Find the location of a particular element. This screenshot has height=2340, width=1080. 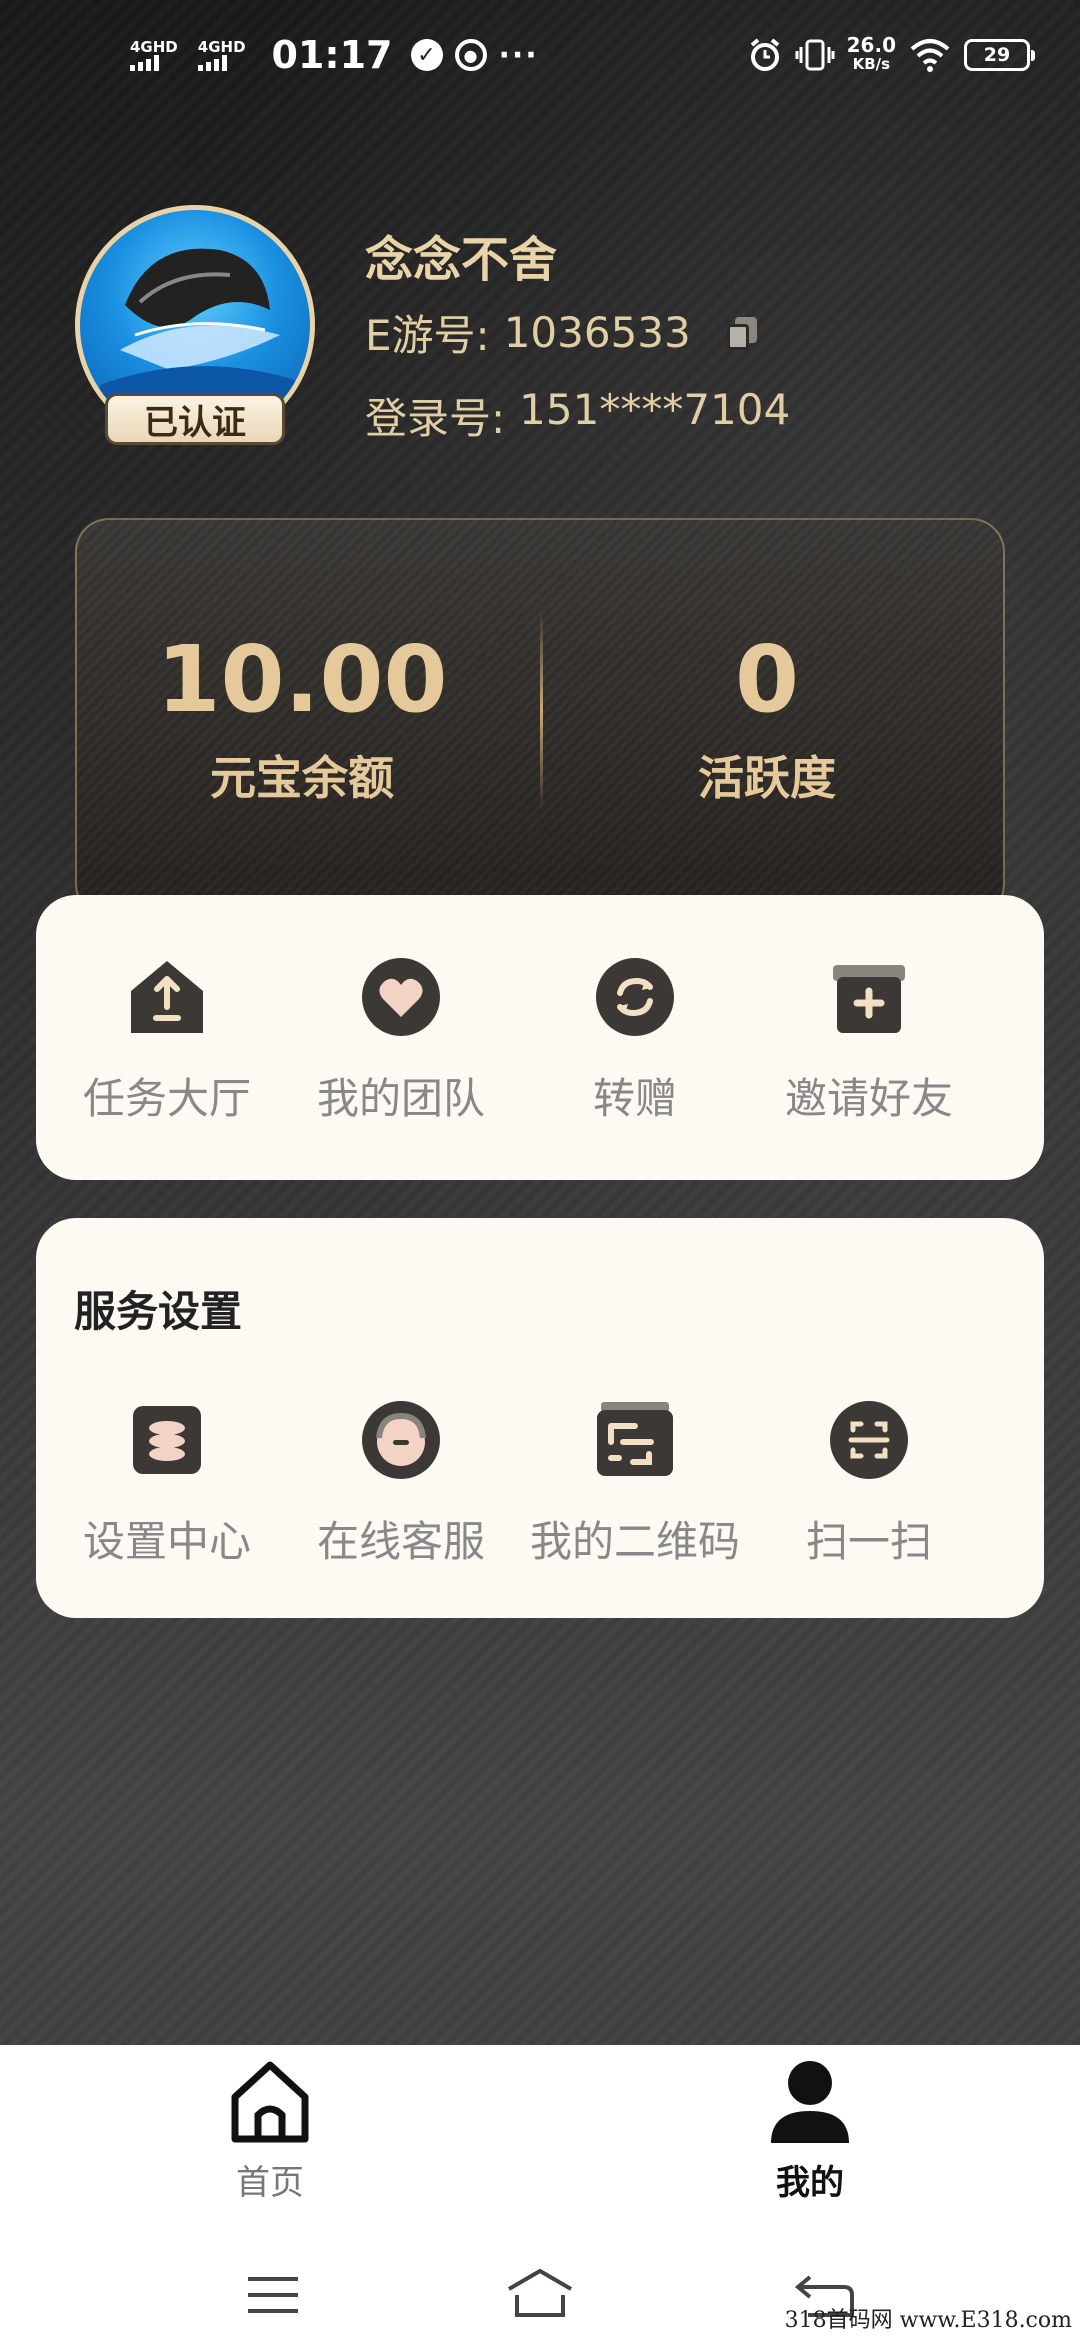

status-left: 4GHD 4GHD 01:17 ✓ ● ··· is located at coordinates (334, 55).